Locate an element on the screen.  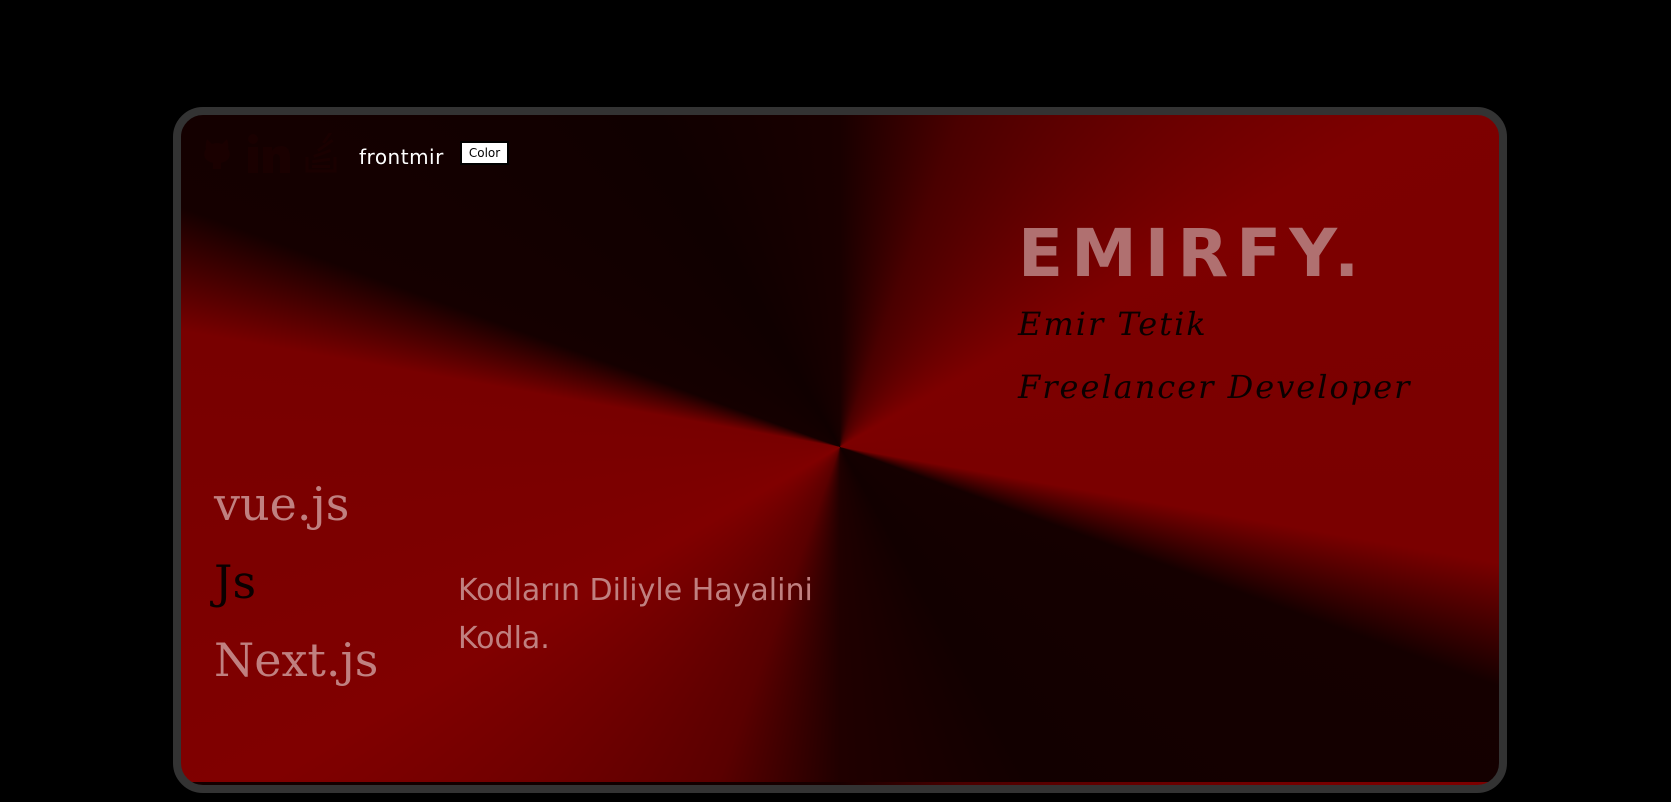
stackoverflow-icon is located at coordinates (322, 153).